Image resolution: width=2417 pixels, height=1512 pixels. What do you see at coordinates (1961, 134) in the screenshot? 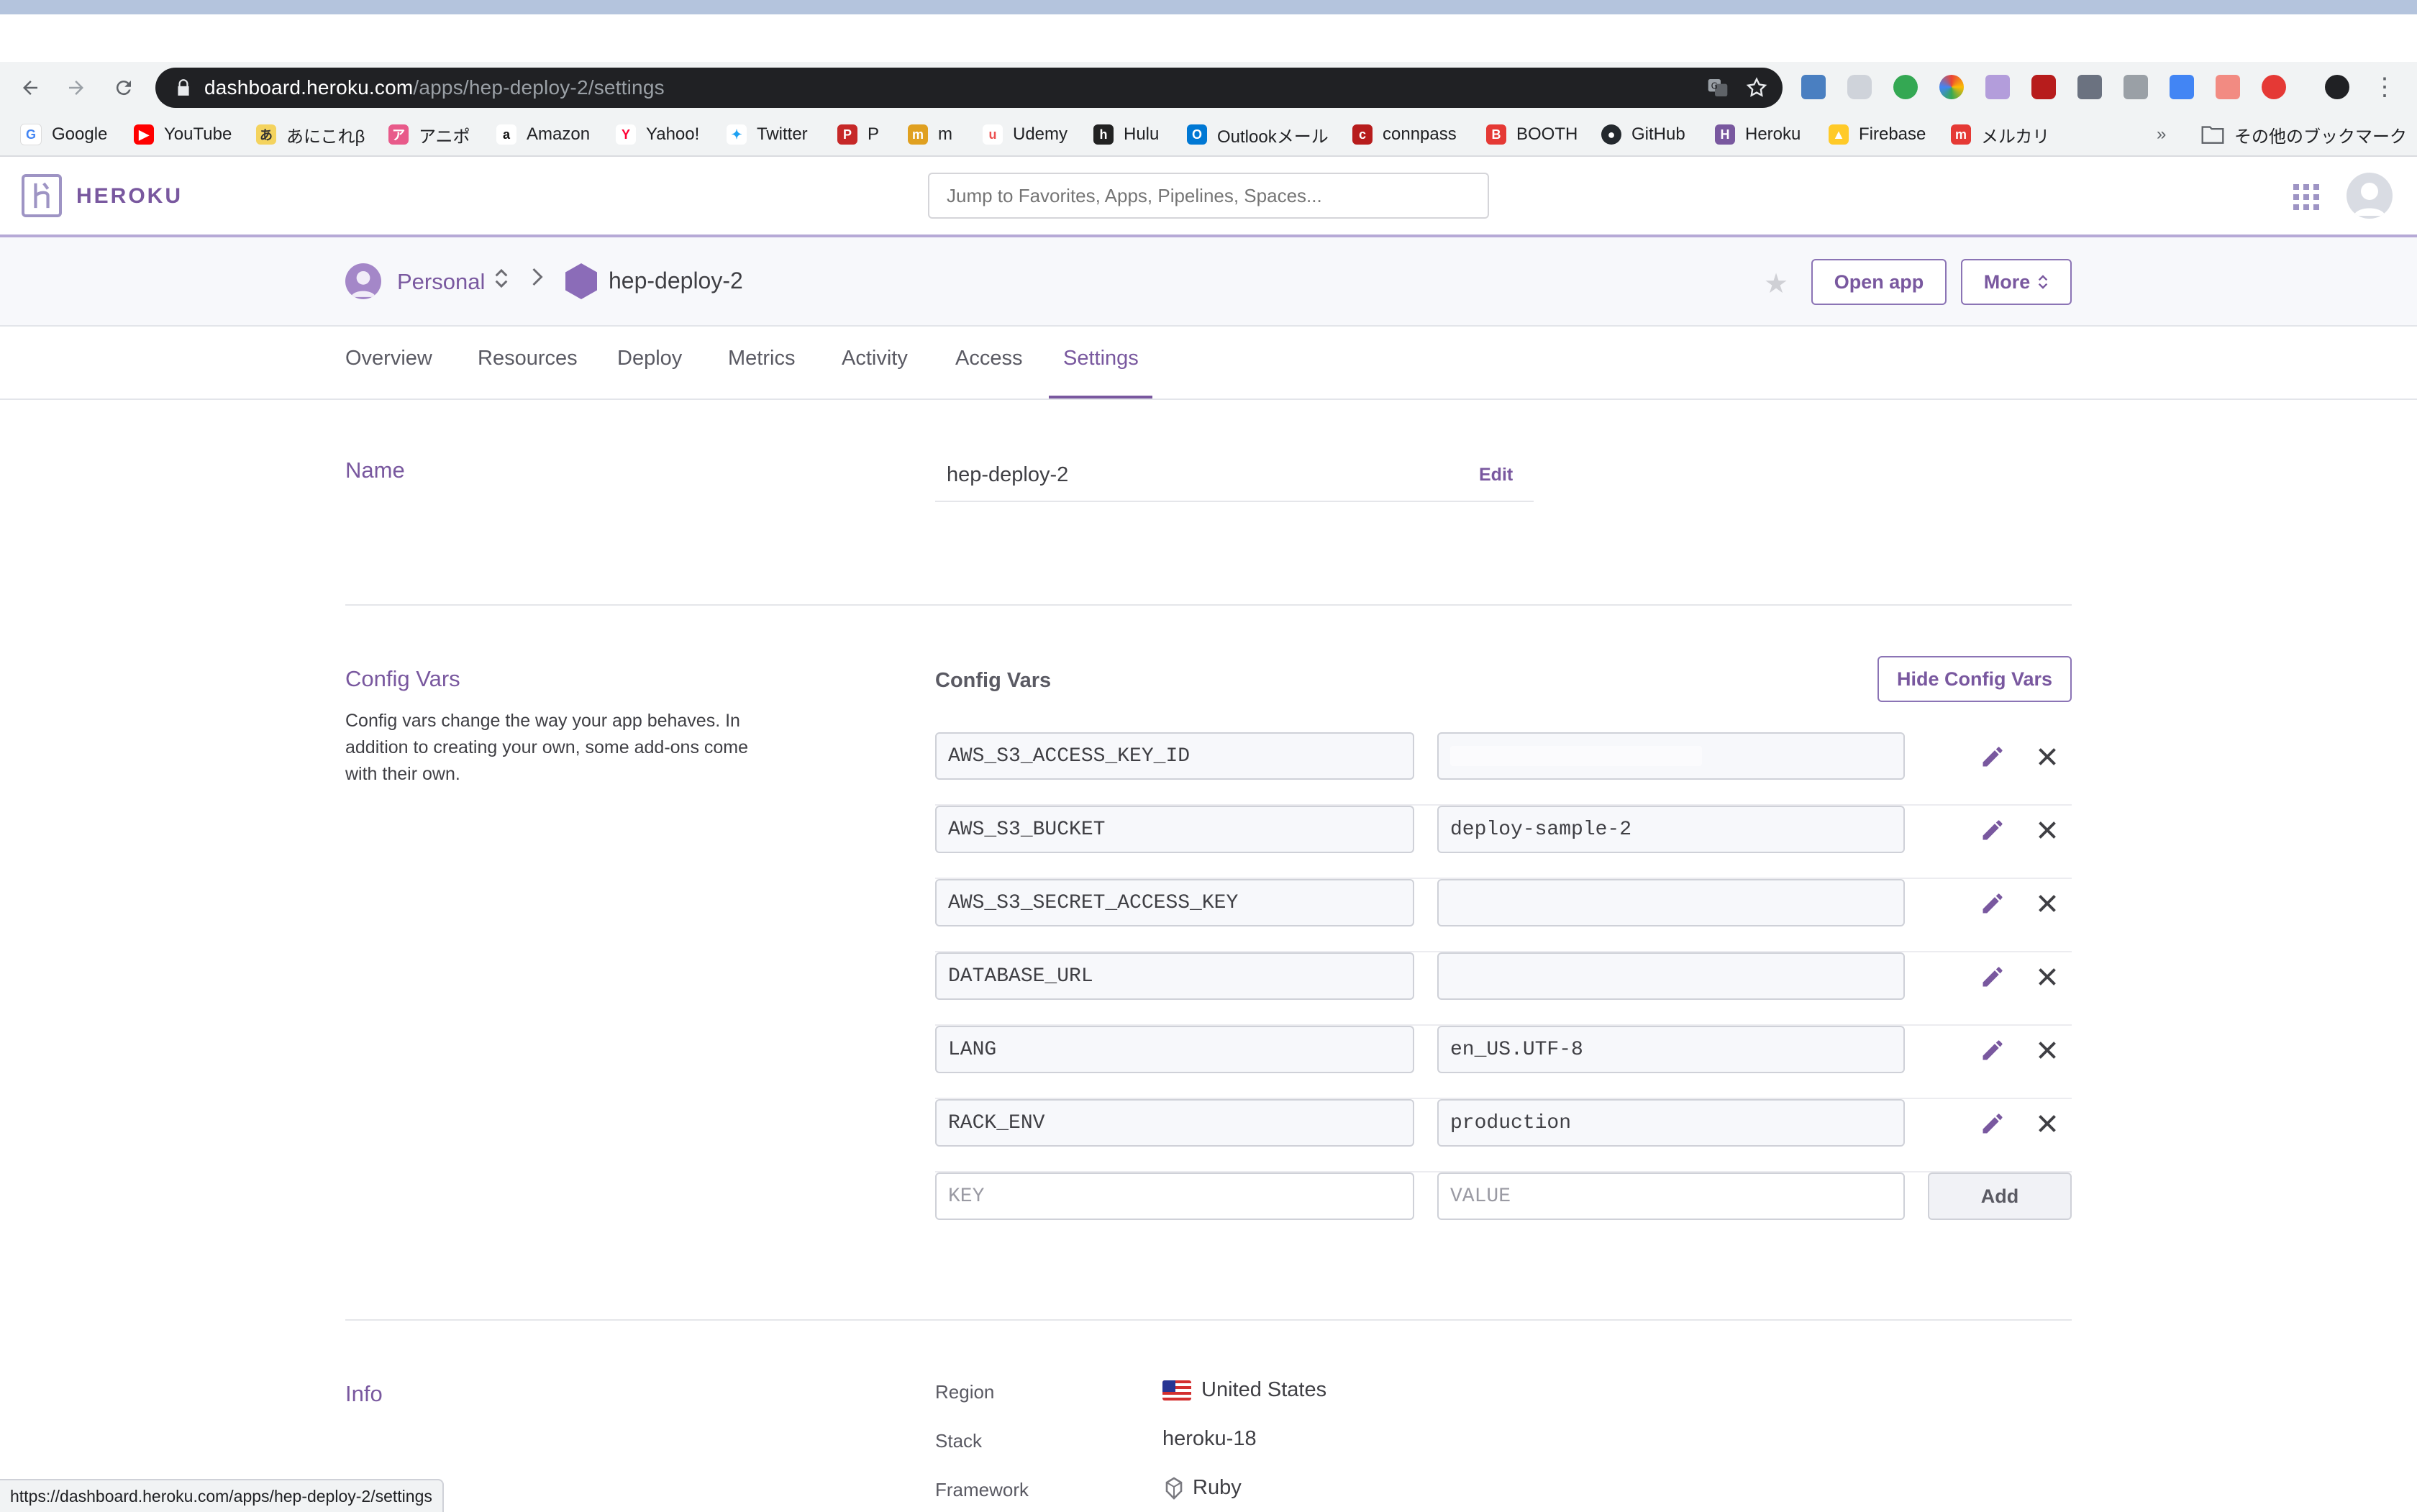
I see `mercari-icon: m` at bounding box center [1961, 134].